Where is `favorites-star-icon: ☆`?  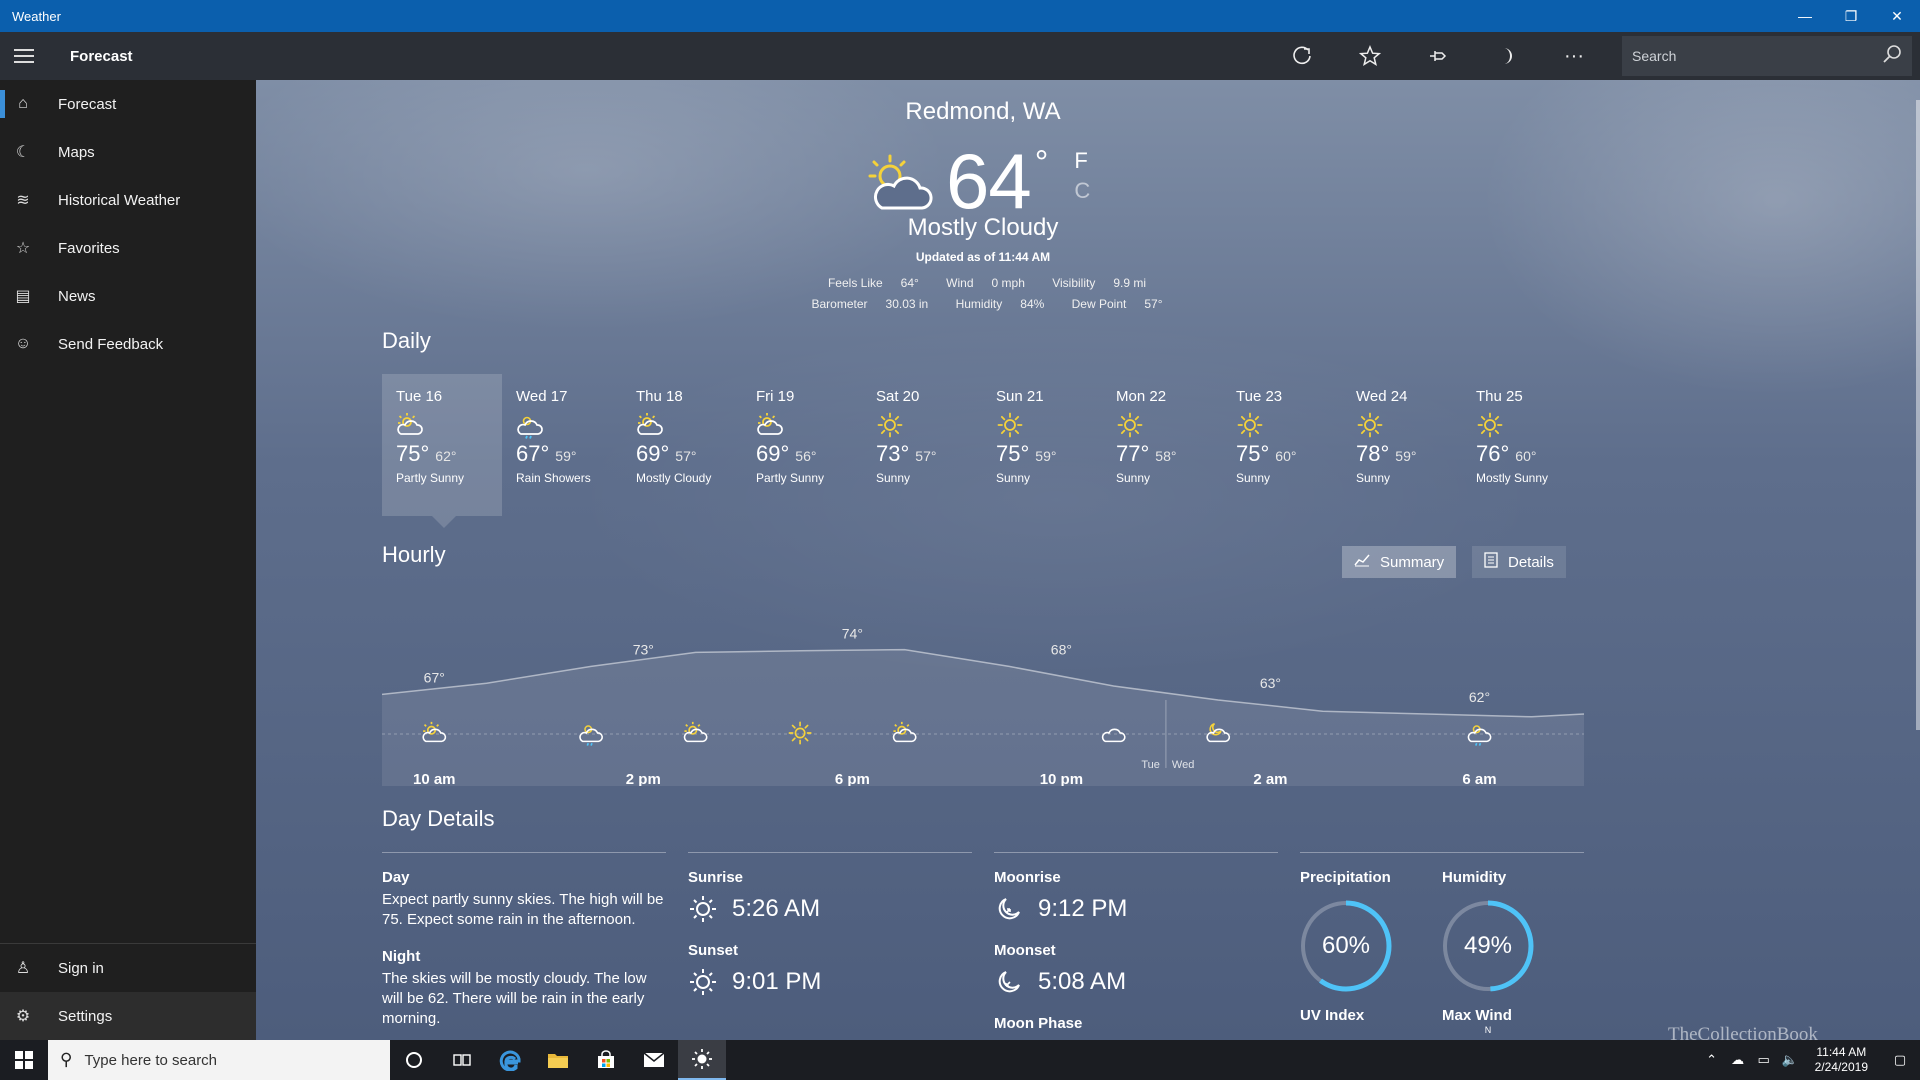
favorites-star-icon: ☆ is located at coordinates (23, 248).